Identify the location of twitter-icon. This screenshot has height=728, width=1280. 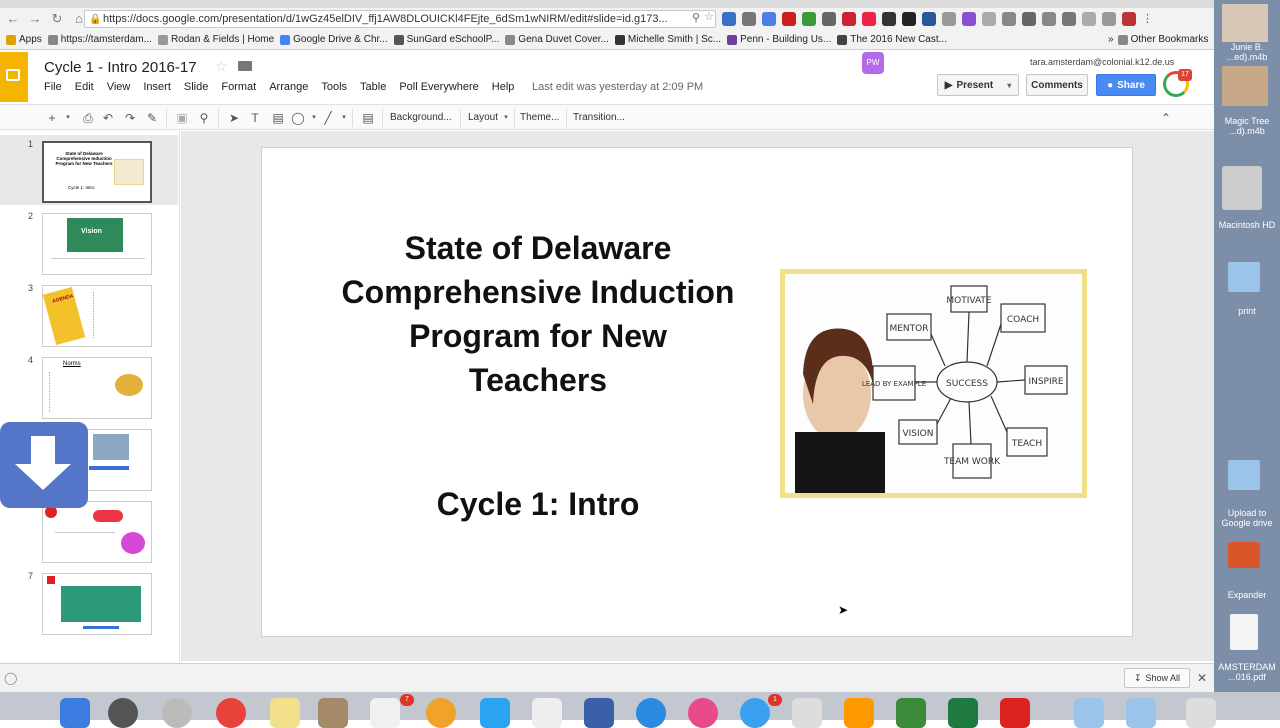
(495, 713).